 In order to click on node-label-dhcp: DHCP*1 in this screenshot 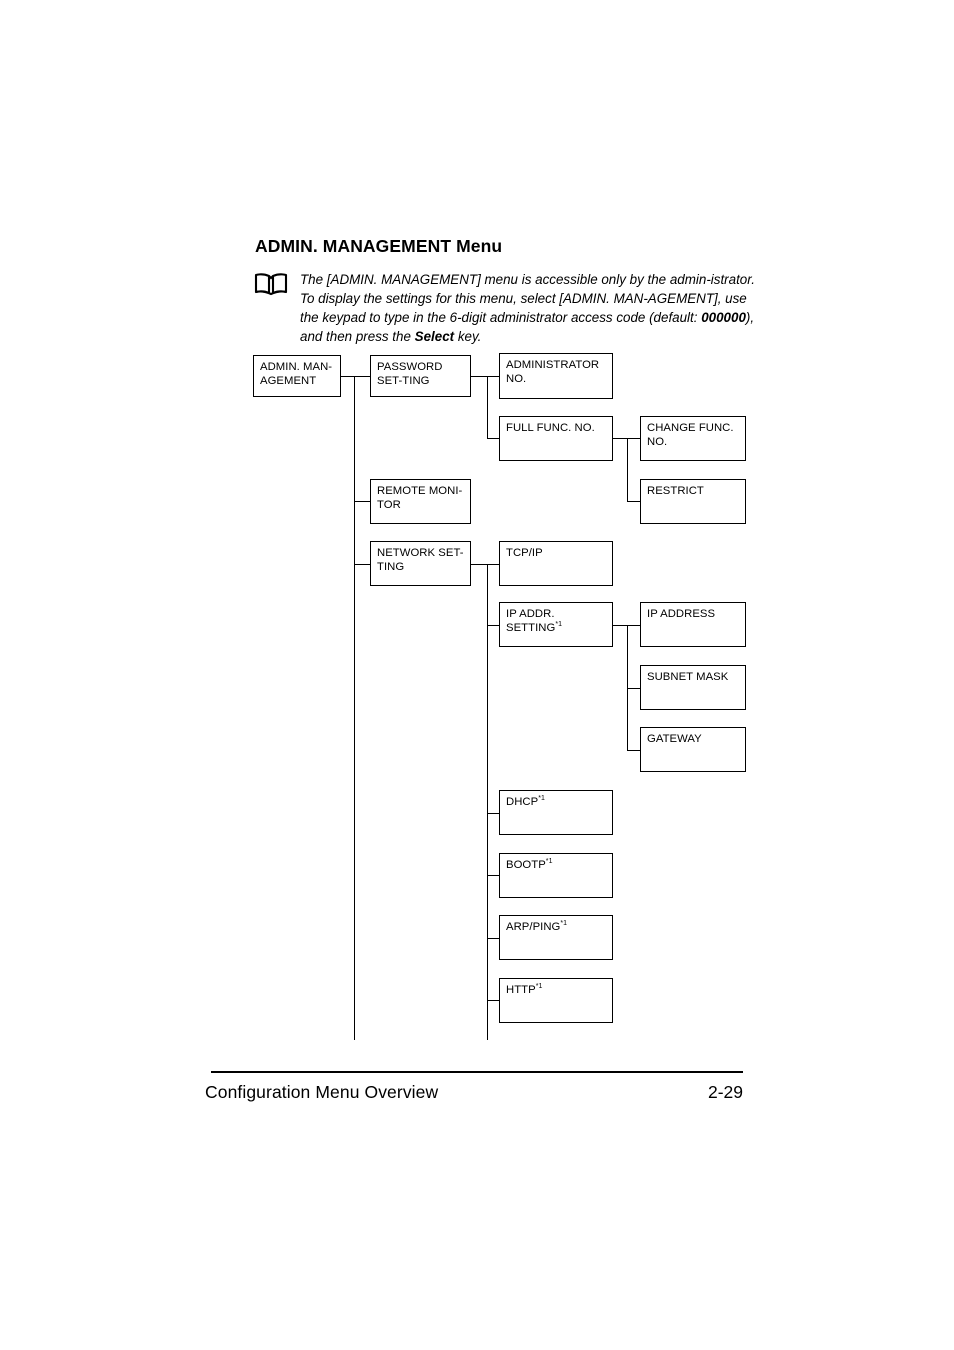, I will do `click(525, 801)`.